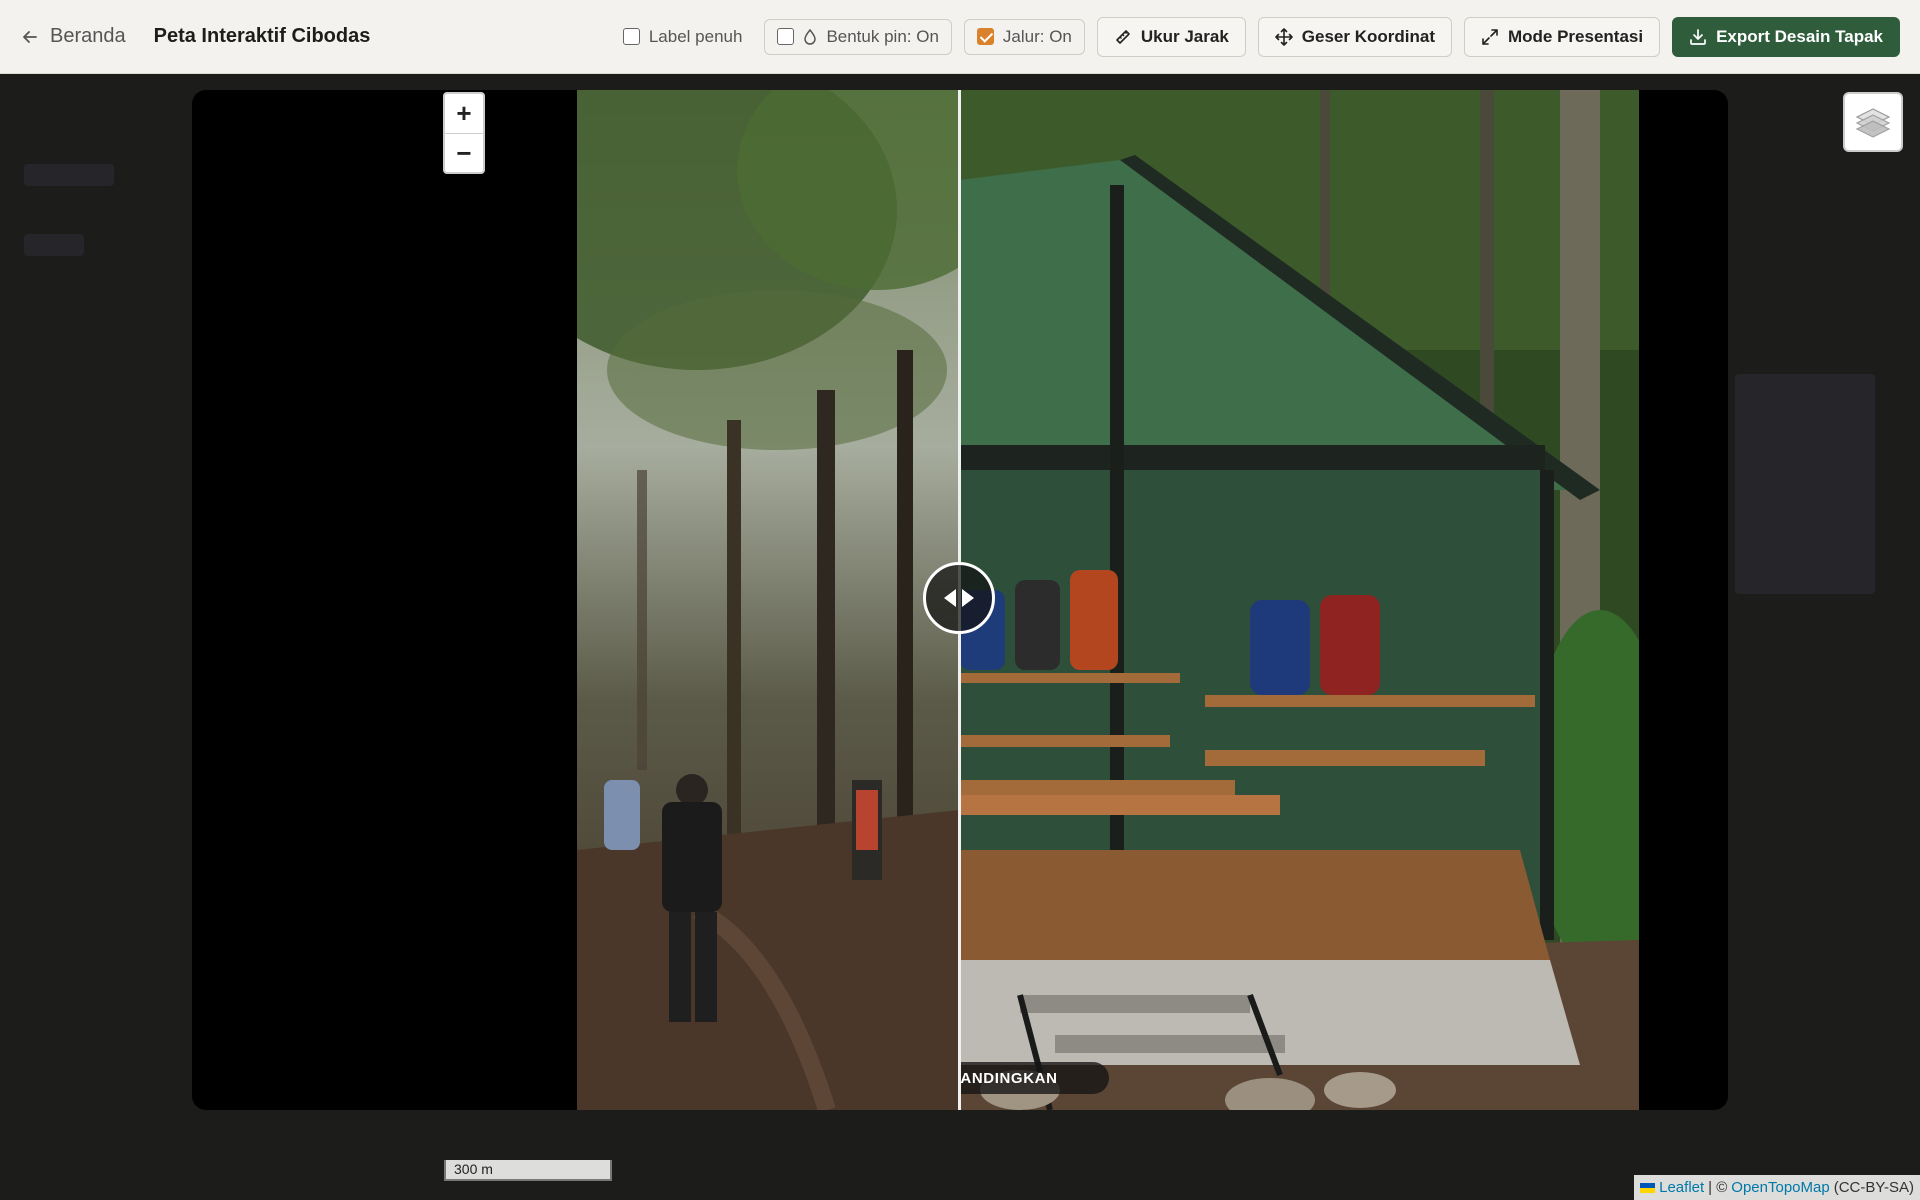  What do you see at coordinates (528, 1170) in the screenshot?
I see `map-scale: 300 m` at bounding box center [528, 1170].